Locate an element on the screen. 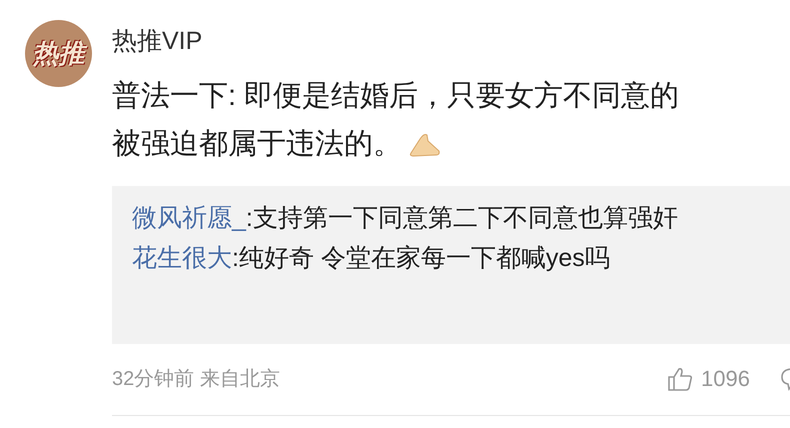  like-icon is located at coordinates (680, 379).